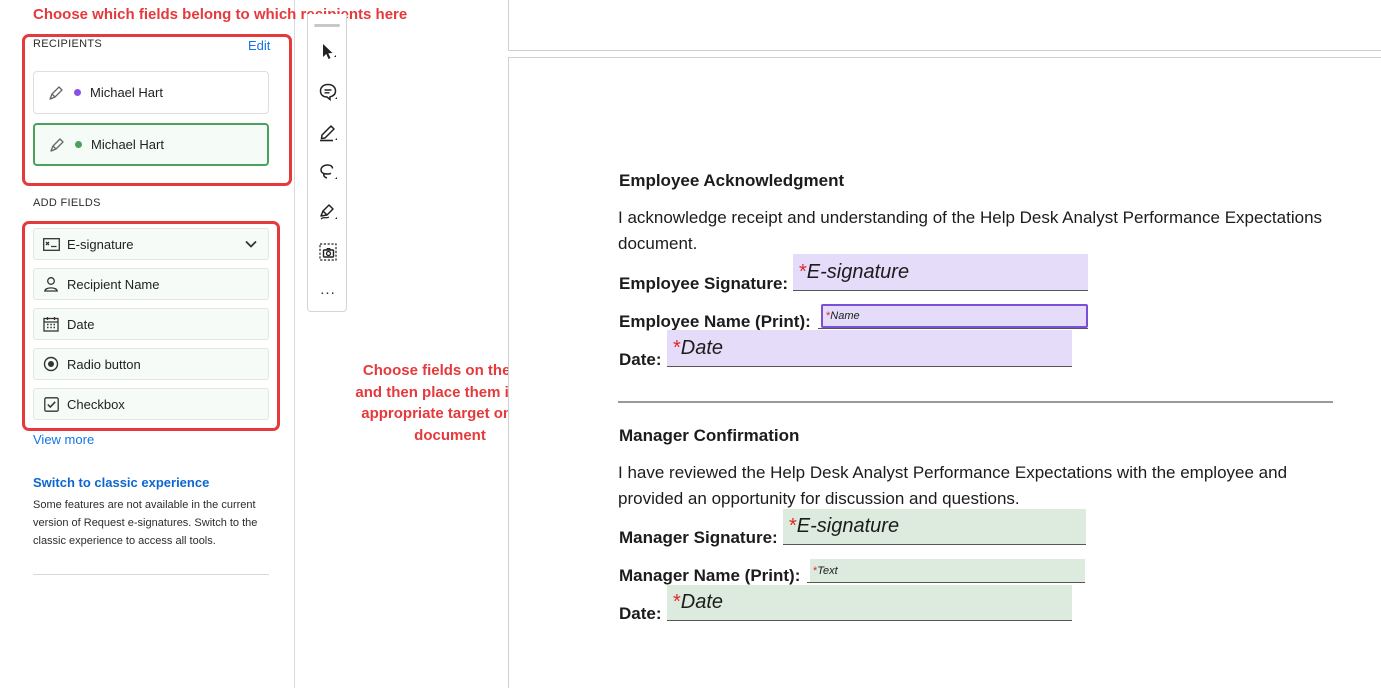 Image resolution: width=1381 pixels, height=688 pixels. Describe the element at coordinates (869, 602) in the screenshot. I see `manager-date-field: * Date` at that location.